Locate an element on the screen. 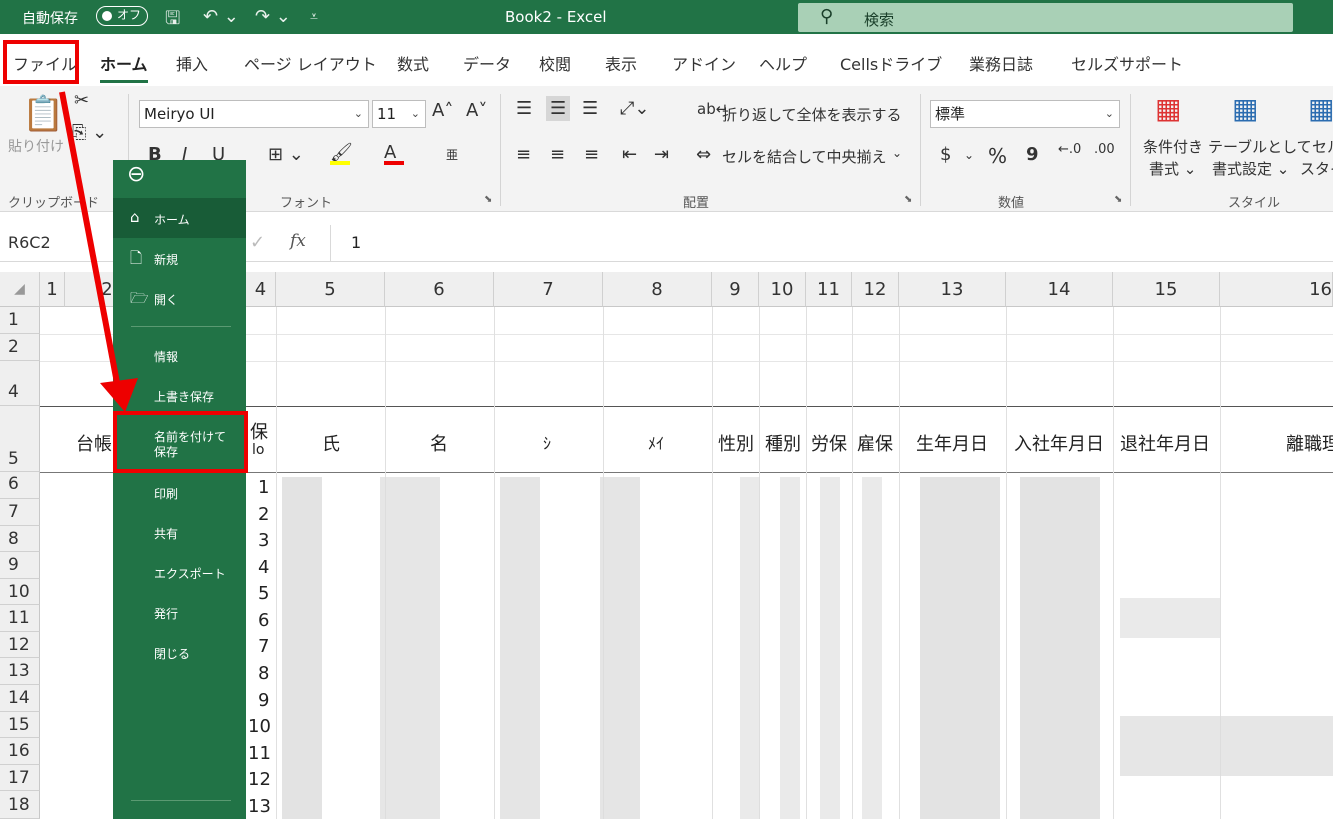  cell-no: 2 is located at coordinates (263, 514).